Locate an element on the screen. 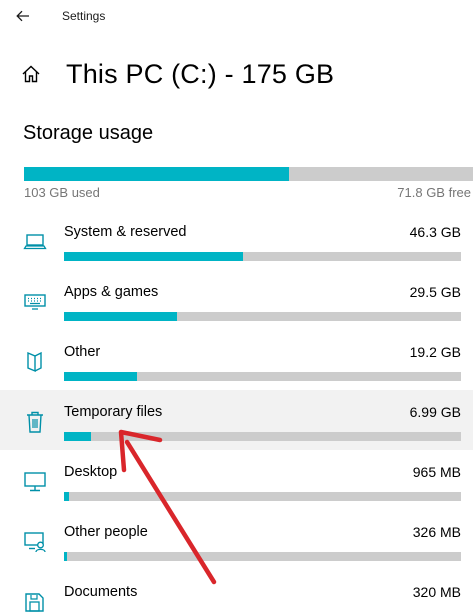 This screenshot has width=473, height=612. page-header: This PC (C:) - 175 GB is located at coordinates (177, 74).